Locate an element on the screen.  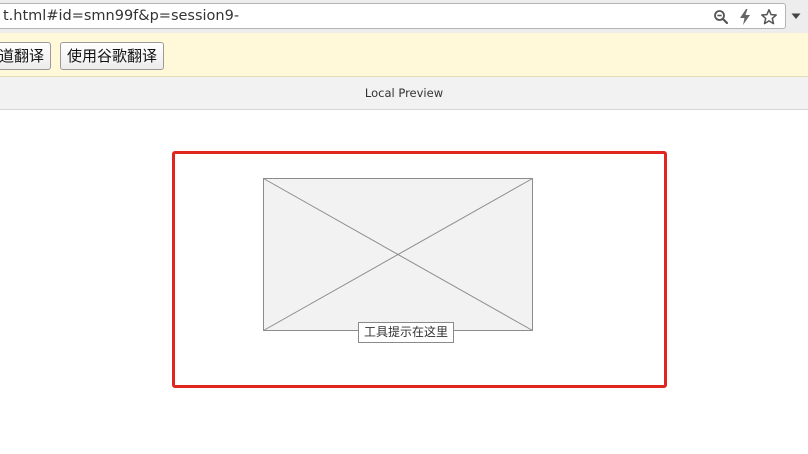
star-icon is located at coordinates (769, 17).